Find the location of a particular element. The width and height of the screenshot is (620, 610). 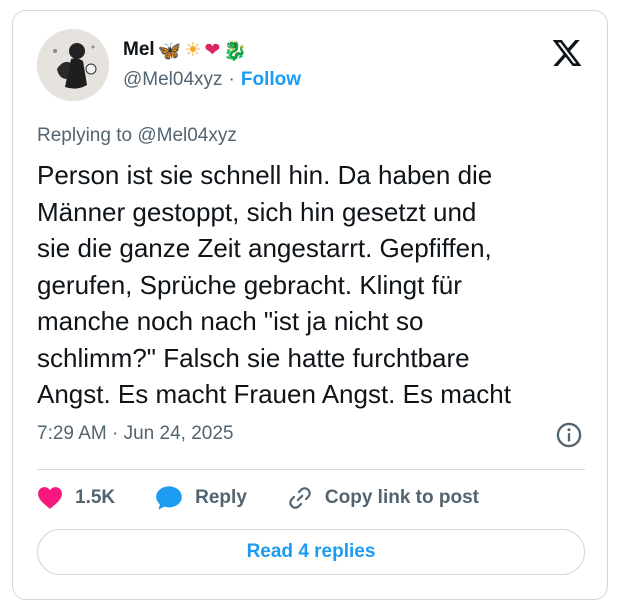

read-replies-label: Read 4 replies is located at coordinates (311, 551).